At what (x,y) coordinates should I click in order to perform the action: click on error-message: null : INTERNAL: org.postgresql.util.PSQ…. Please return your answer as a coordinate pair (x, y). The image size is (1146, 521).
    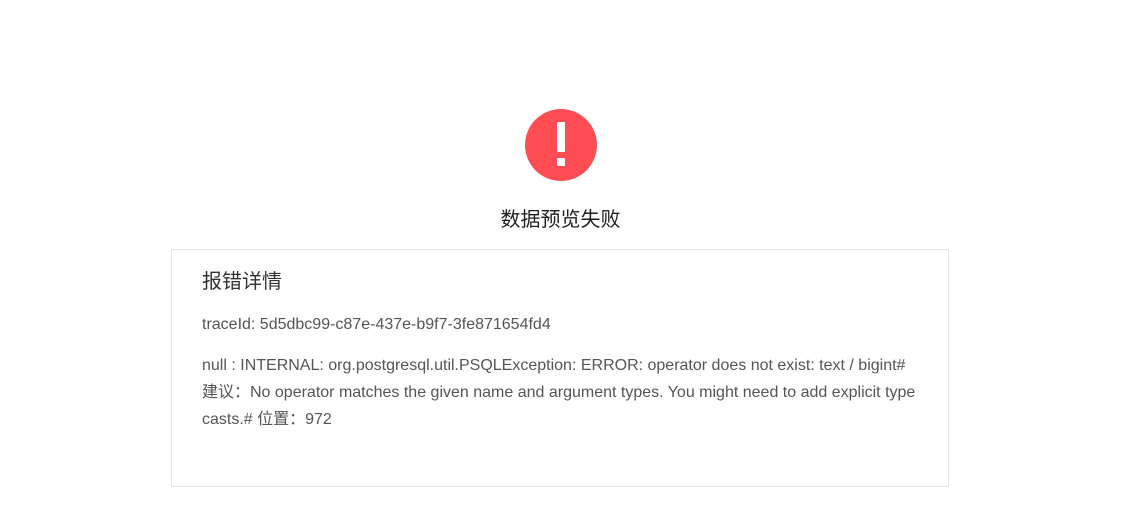
    Looking at the image, I should click on (559, 392).